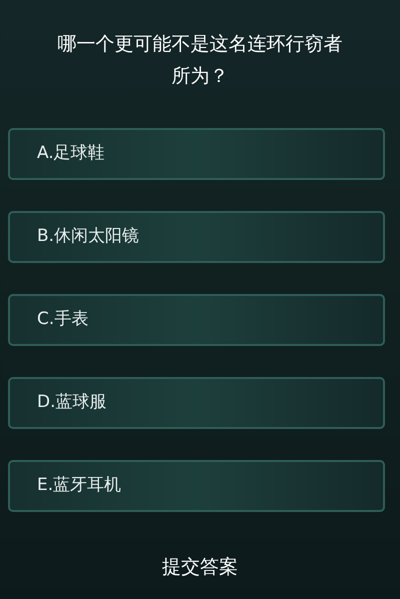 The image size is (400, 599). What do you see at coordinates (196, 403) in the screenshot?
I see `answer-option: D.蓝球服` at bounding box center [196, 403].